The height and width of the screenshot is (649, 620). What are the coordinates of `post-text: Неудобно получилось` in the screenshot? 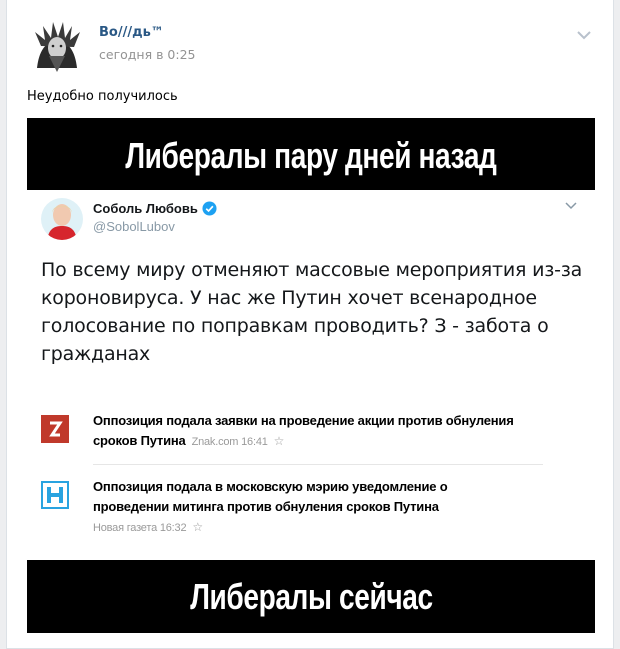 It's located at (102, 96).